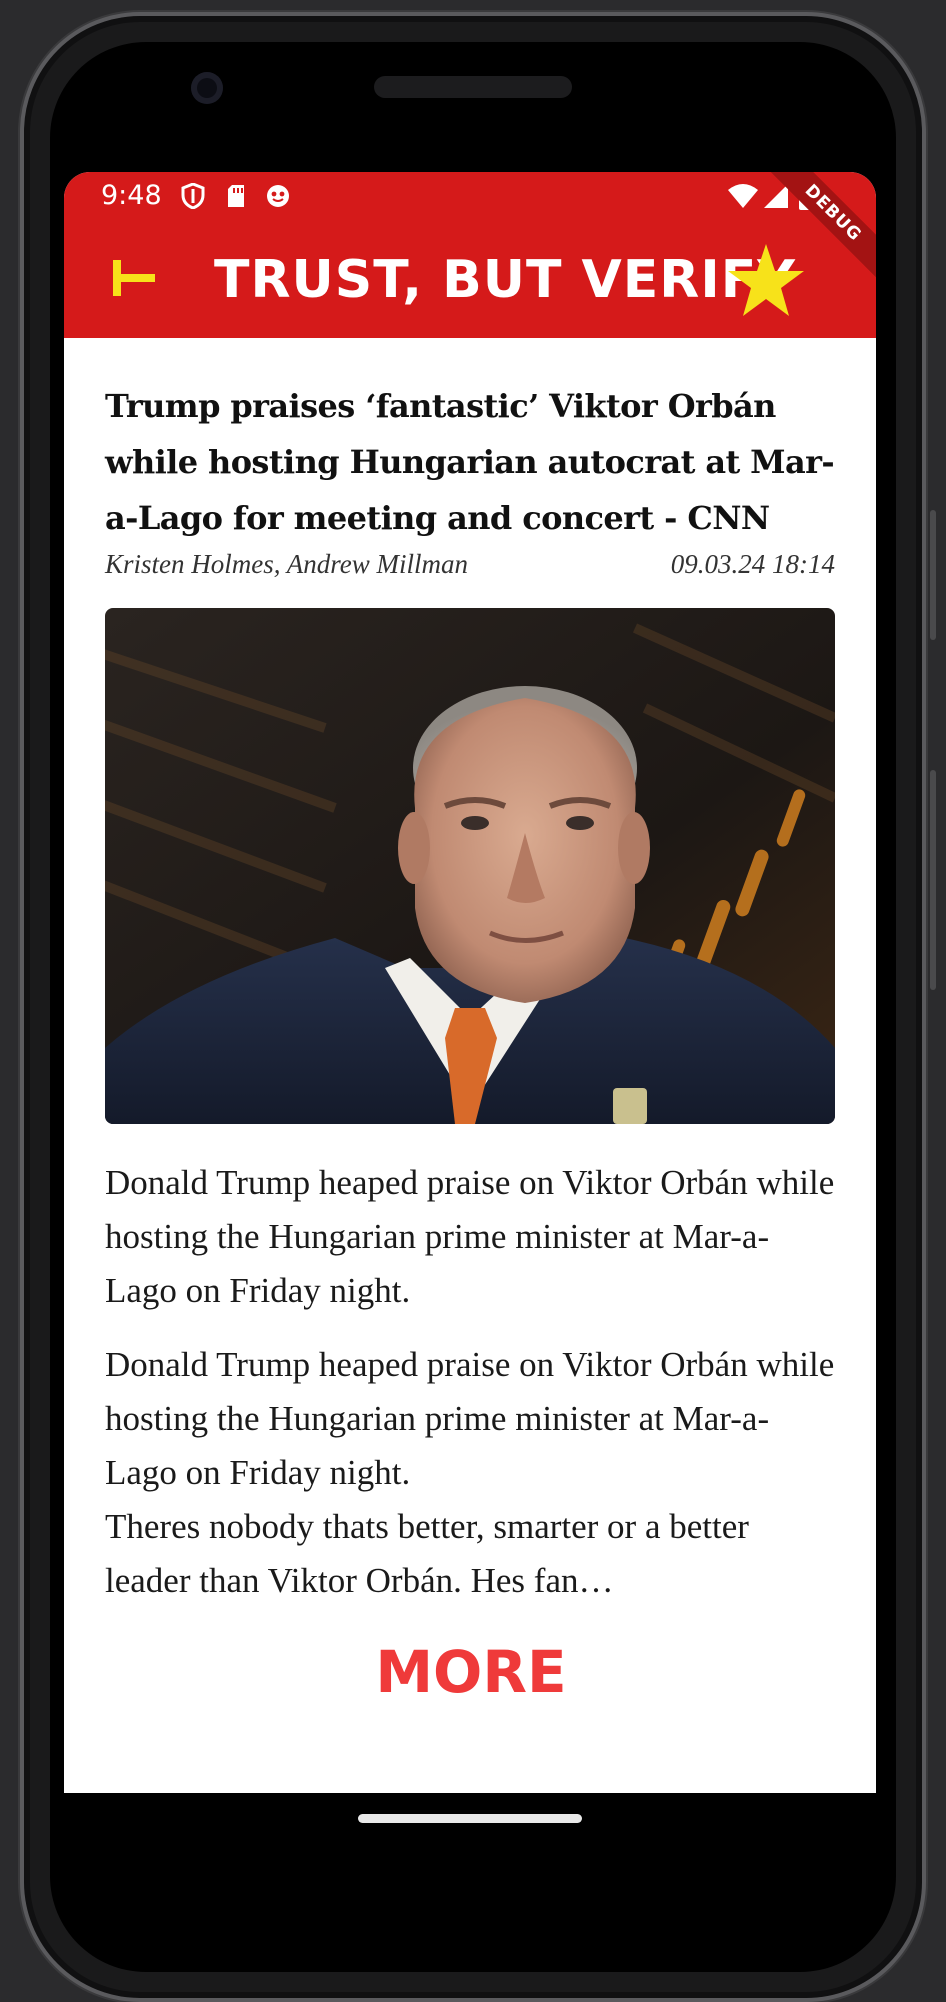 The width and height of the screenshot is (946, 2002). I want to click on earpiece-speaker, so click(473, 87).